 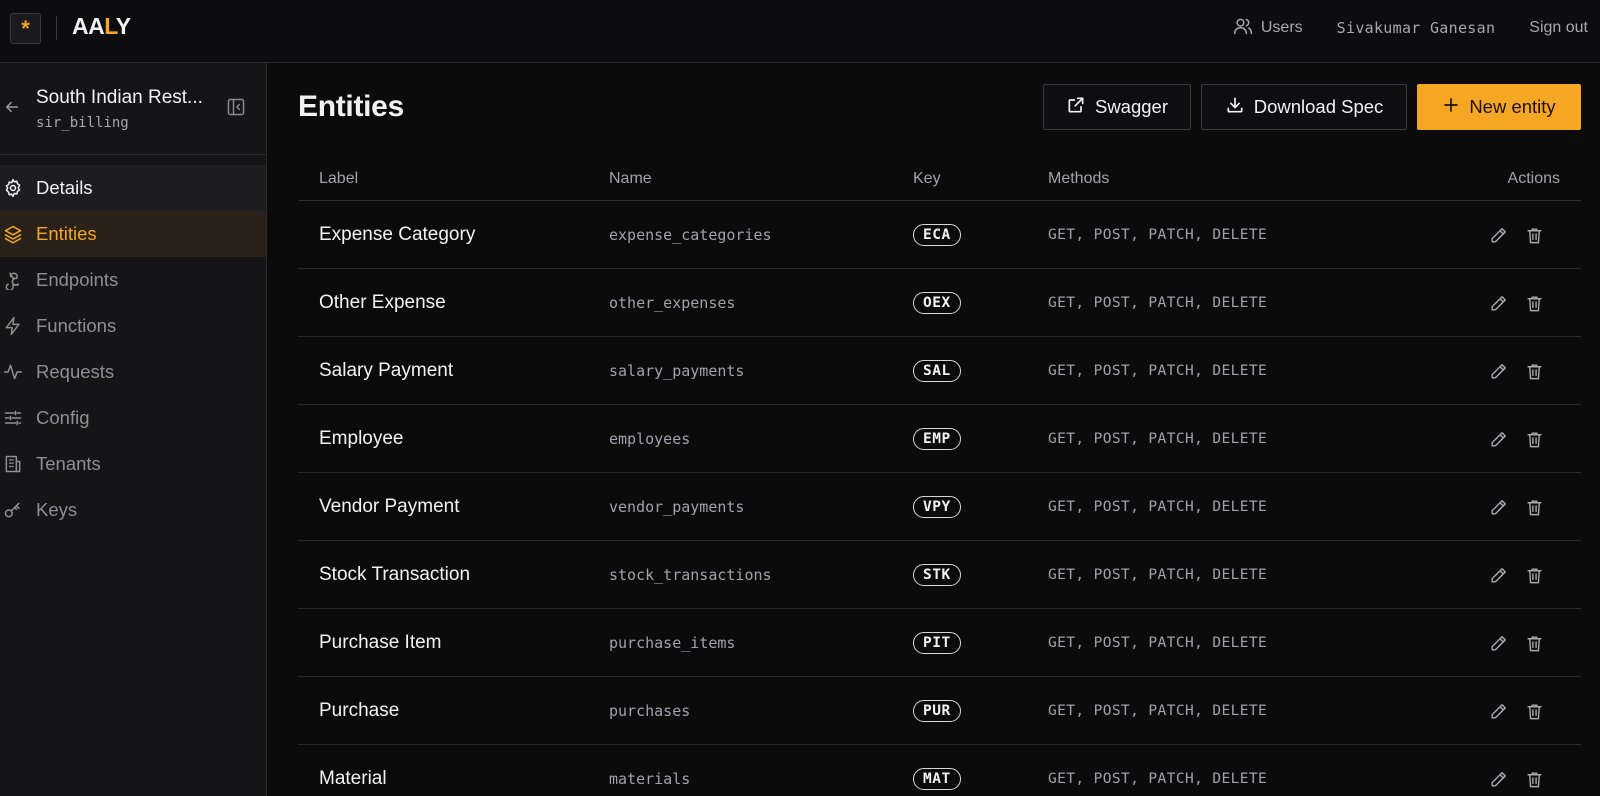 I want to click on sidebar-item-label: Requests, so click(x=75, y=371).